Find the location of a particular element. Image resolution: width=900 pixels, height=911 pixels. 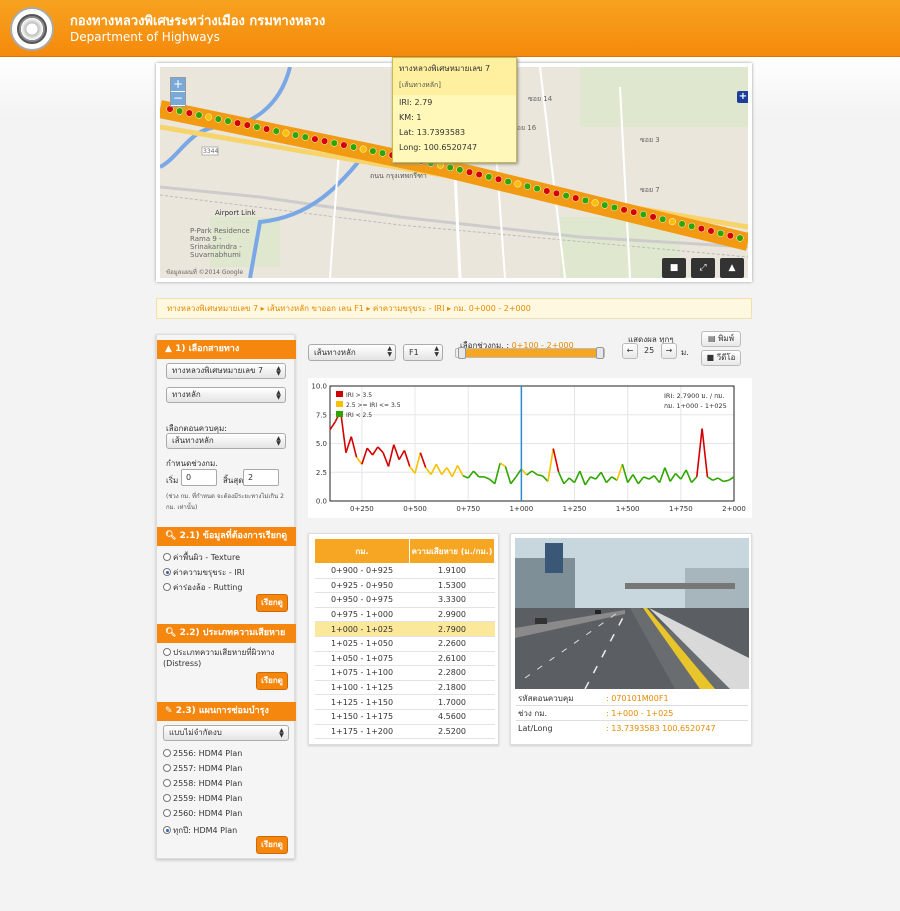

radio-plan-2560: 2560: HDM4 Plan is located at coordinates (202, 813).